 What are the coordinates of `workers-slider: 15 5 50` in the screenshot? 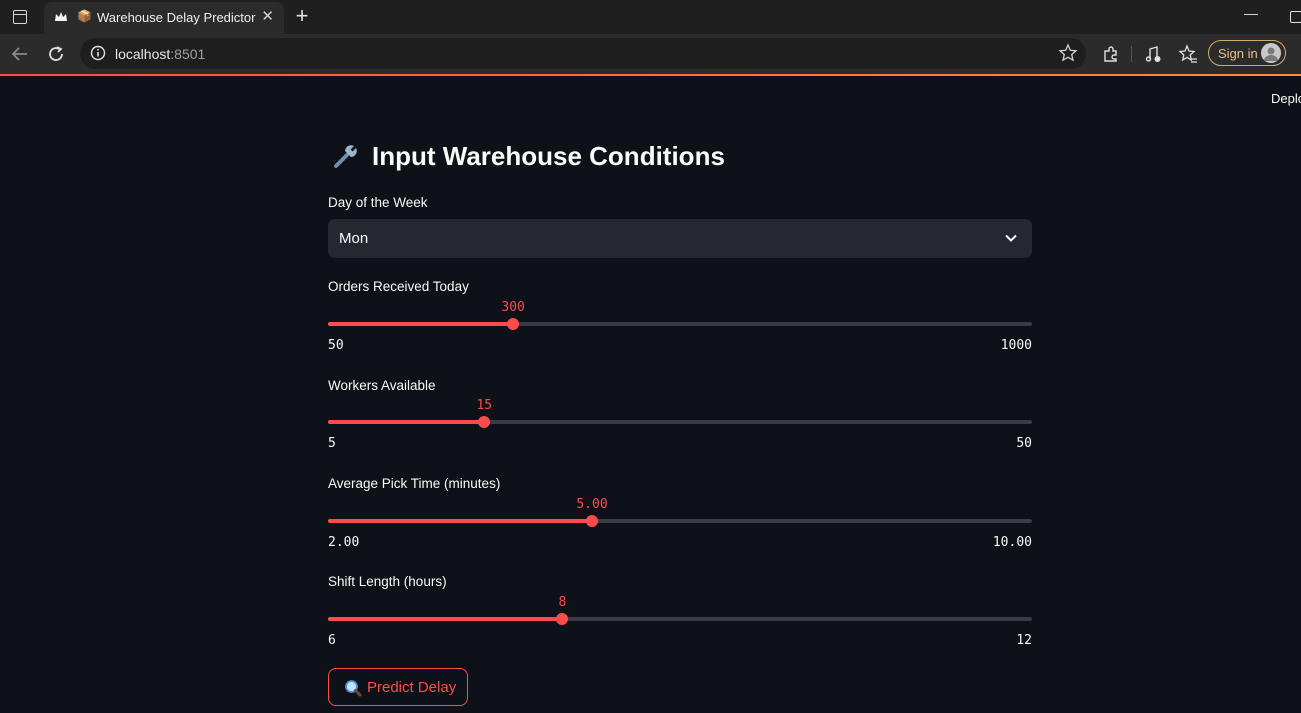 It's located at (680, 424).